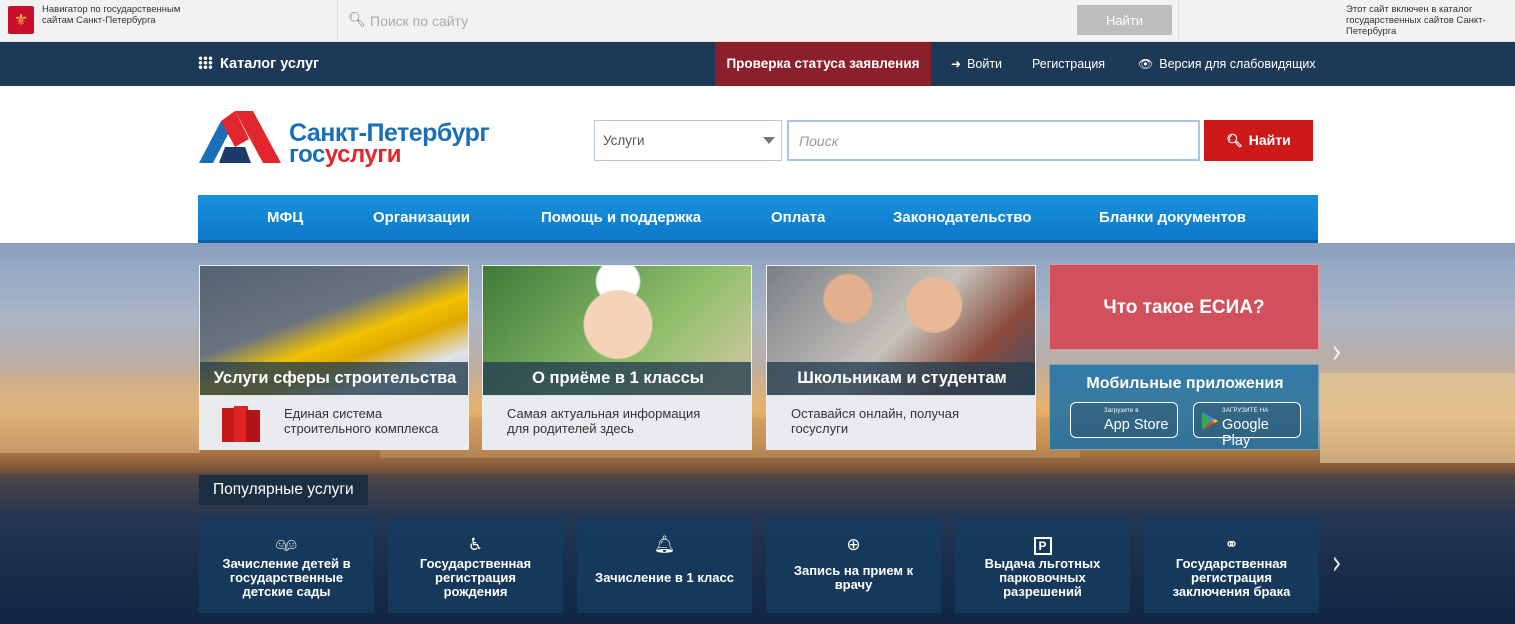  I want to click on popular-item-label: Запись на прием к врачу, so click(853, 578).